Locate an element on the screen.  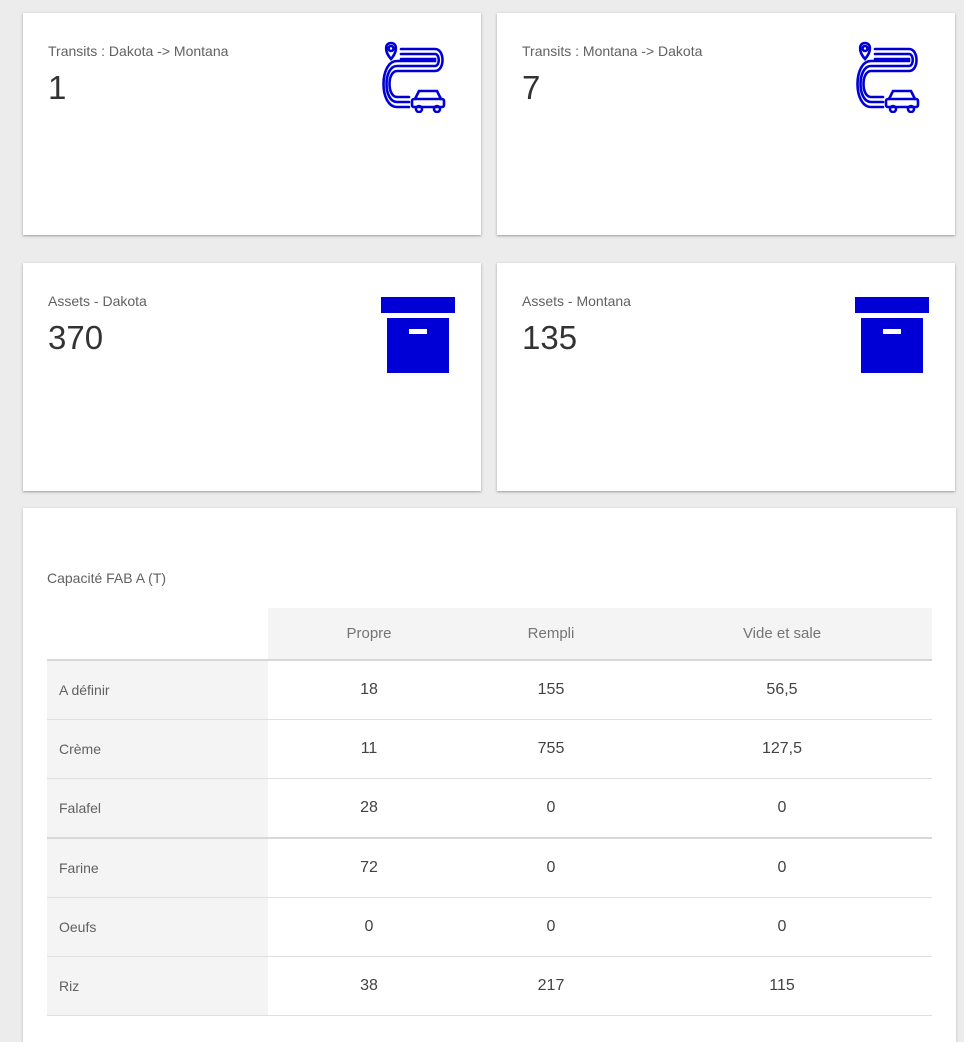
table-cell: 18 is located at coordinates (369, 690).